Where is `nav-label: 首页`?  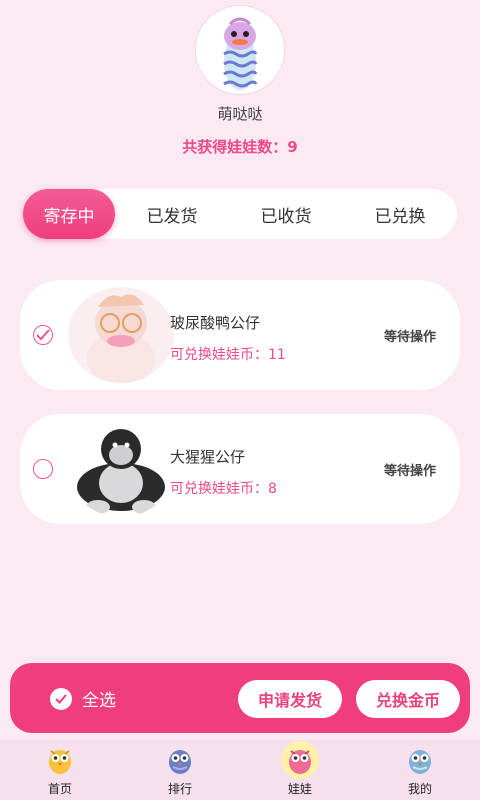
nav-label: 首页 is located at coordinates (59, 789).